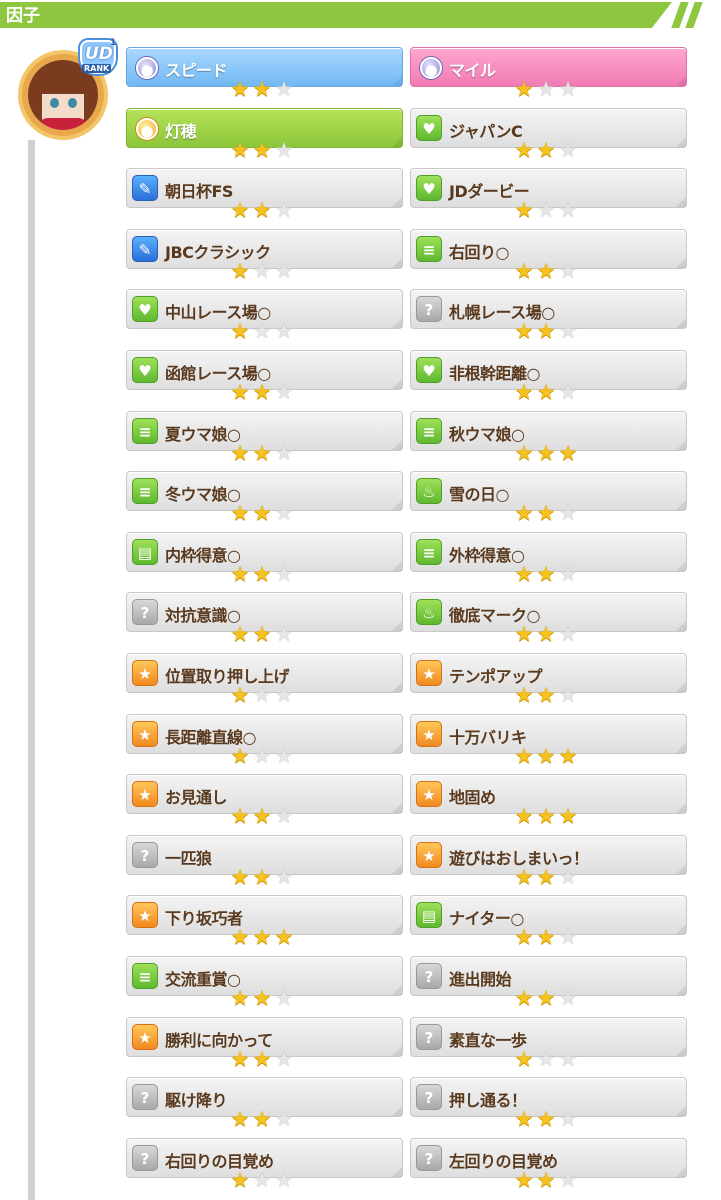  What do you see at coordinates (264, 801) in the screenshot?
I see `factor-card: ★ お見通し ★ ★ ★` at bounding box center [264, 801].